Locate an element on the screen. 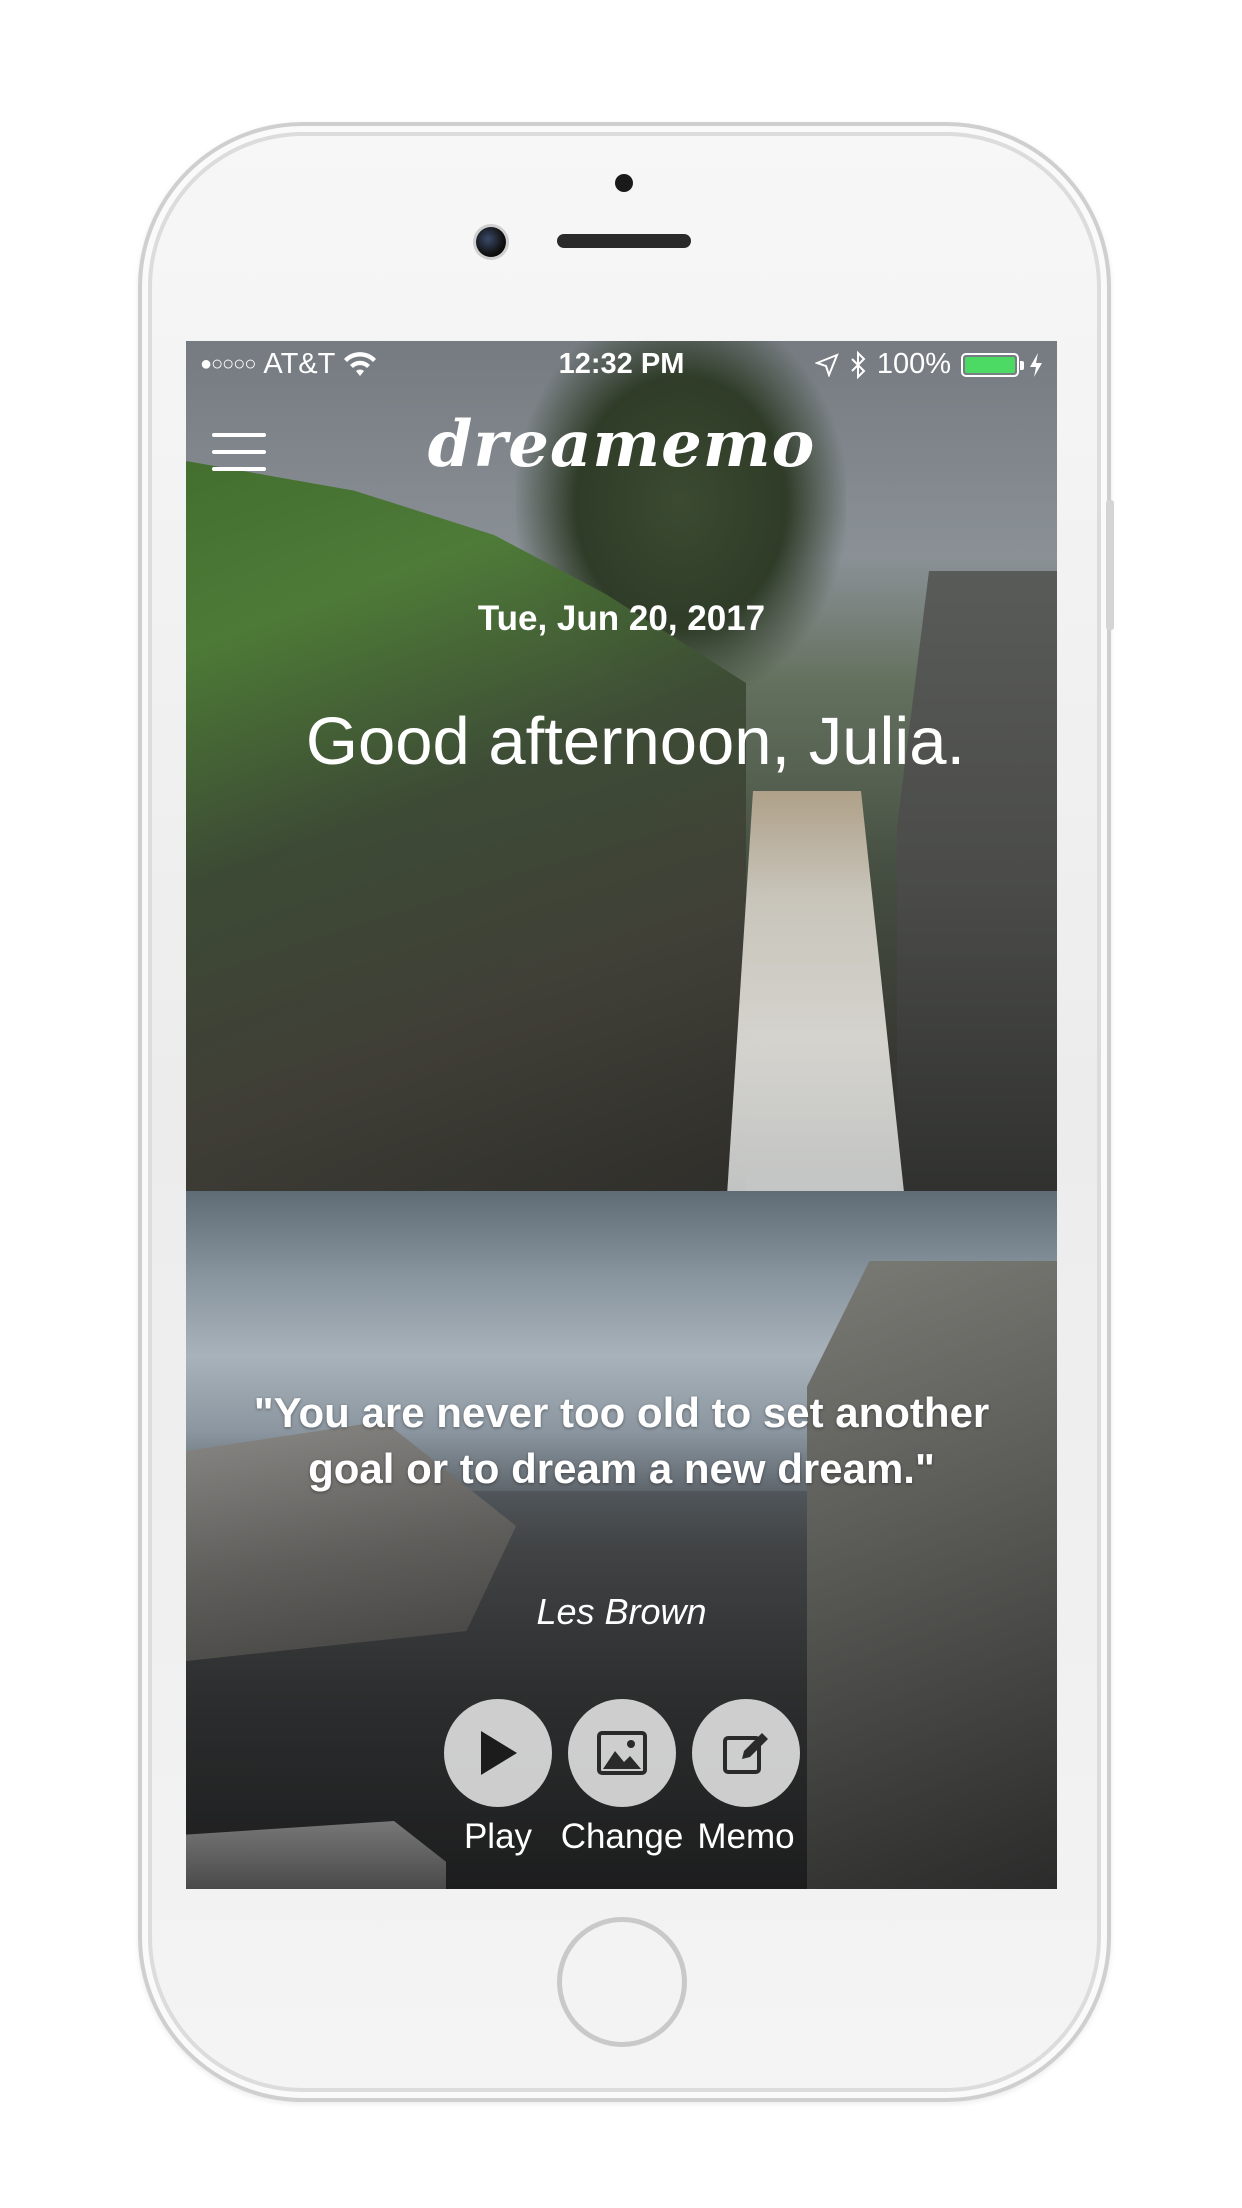 The height and width of the screenshot is (2208, 1242). date-label: Tue, Jun 20, 2017 is located at coordinates (621, 618).